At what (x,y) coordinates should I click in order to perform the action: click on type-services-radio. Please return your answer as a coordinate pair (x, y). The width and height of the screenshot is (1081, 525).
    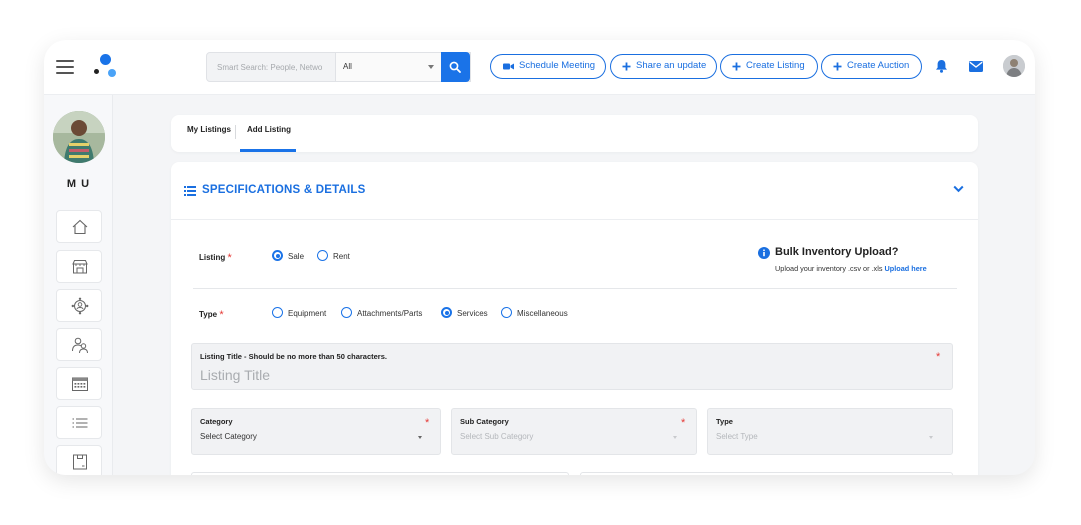
    Looking at the image, I should click on (446, 312).